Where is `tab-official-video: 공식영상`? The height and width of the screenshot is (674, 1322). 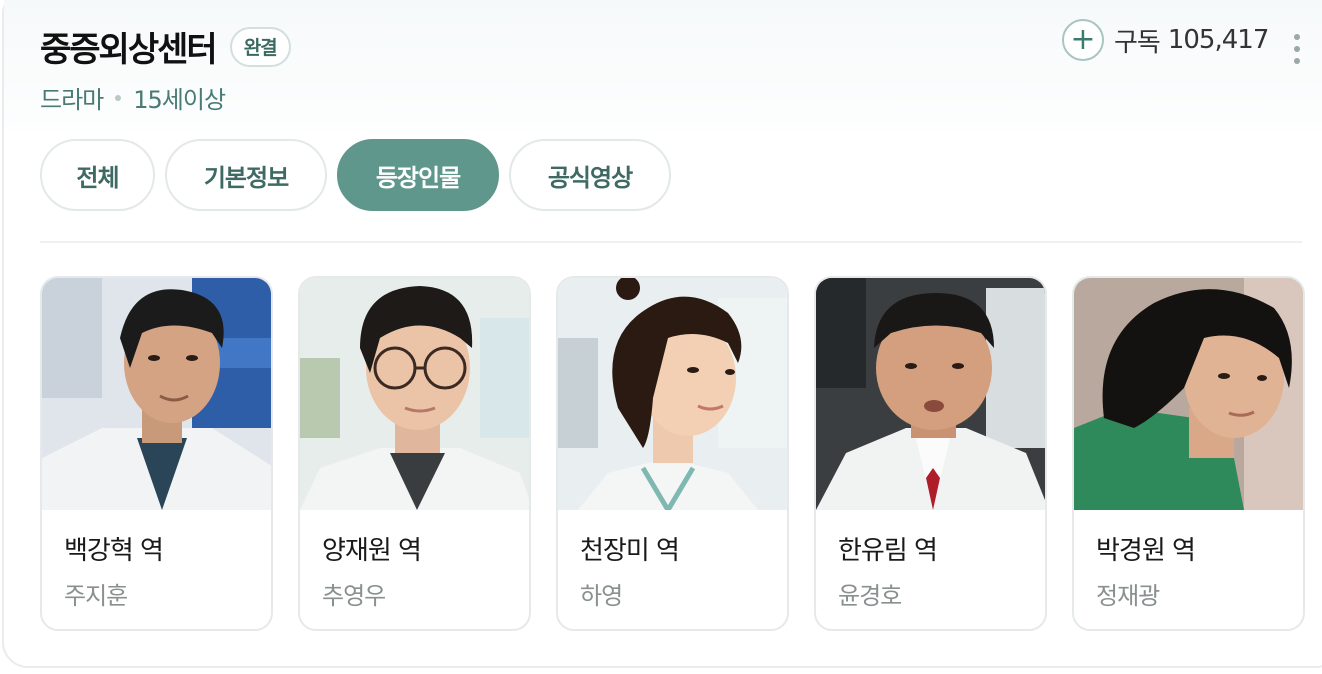 tab-official-video: 공식영상 is located at coordinates (590, 175).